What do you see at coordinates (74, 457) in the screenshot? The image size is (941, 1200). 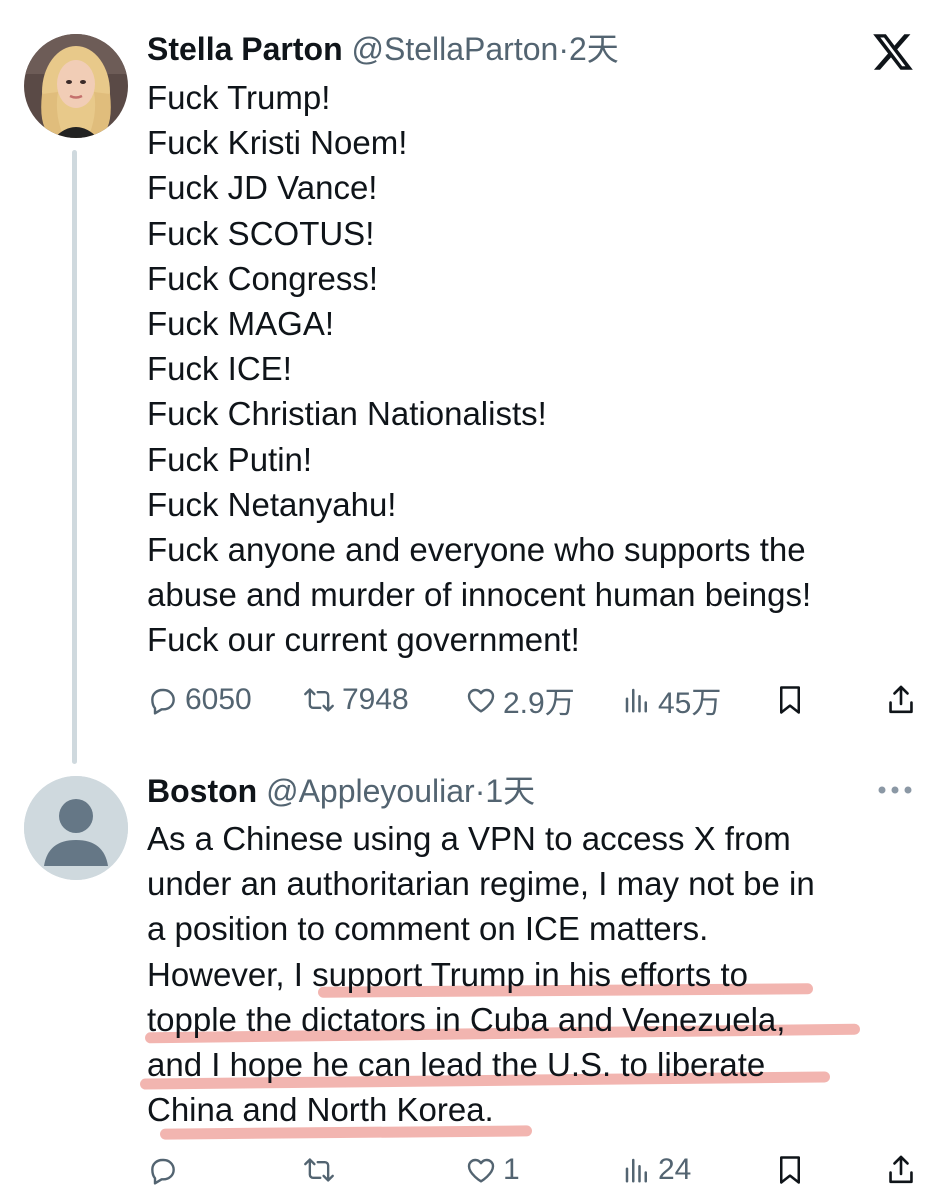 I see `thread-connector-line` at bounding box center [74, 457].